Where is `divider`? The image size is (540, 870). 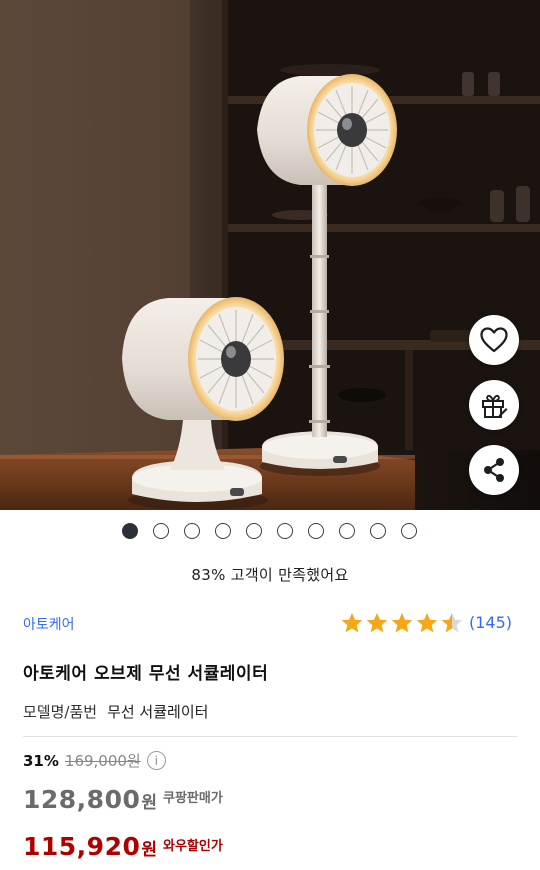 divider is located at coordinates (270, 736).